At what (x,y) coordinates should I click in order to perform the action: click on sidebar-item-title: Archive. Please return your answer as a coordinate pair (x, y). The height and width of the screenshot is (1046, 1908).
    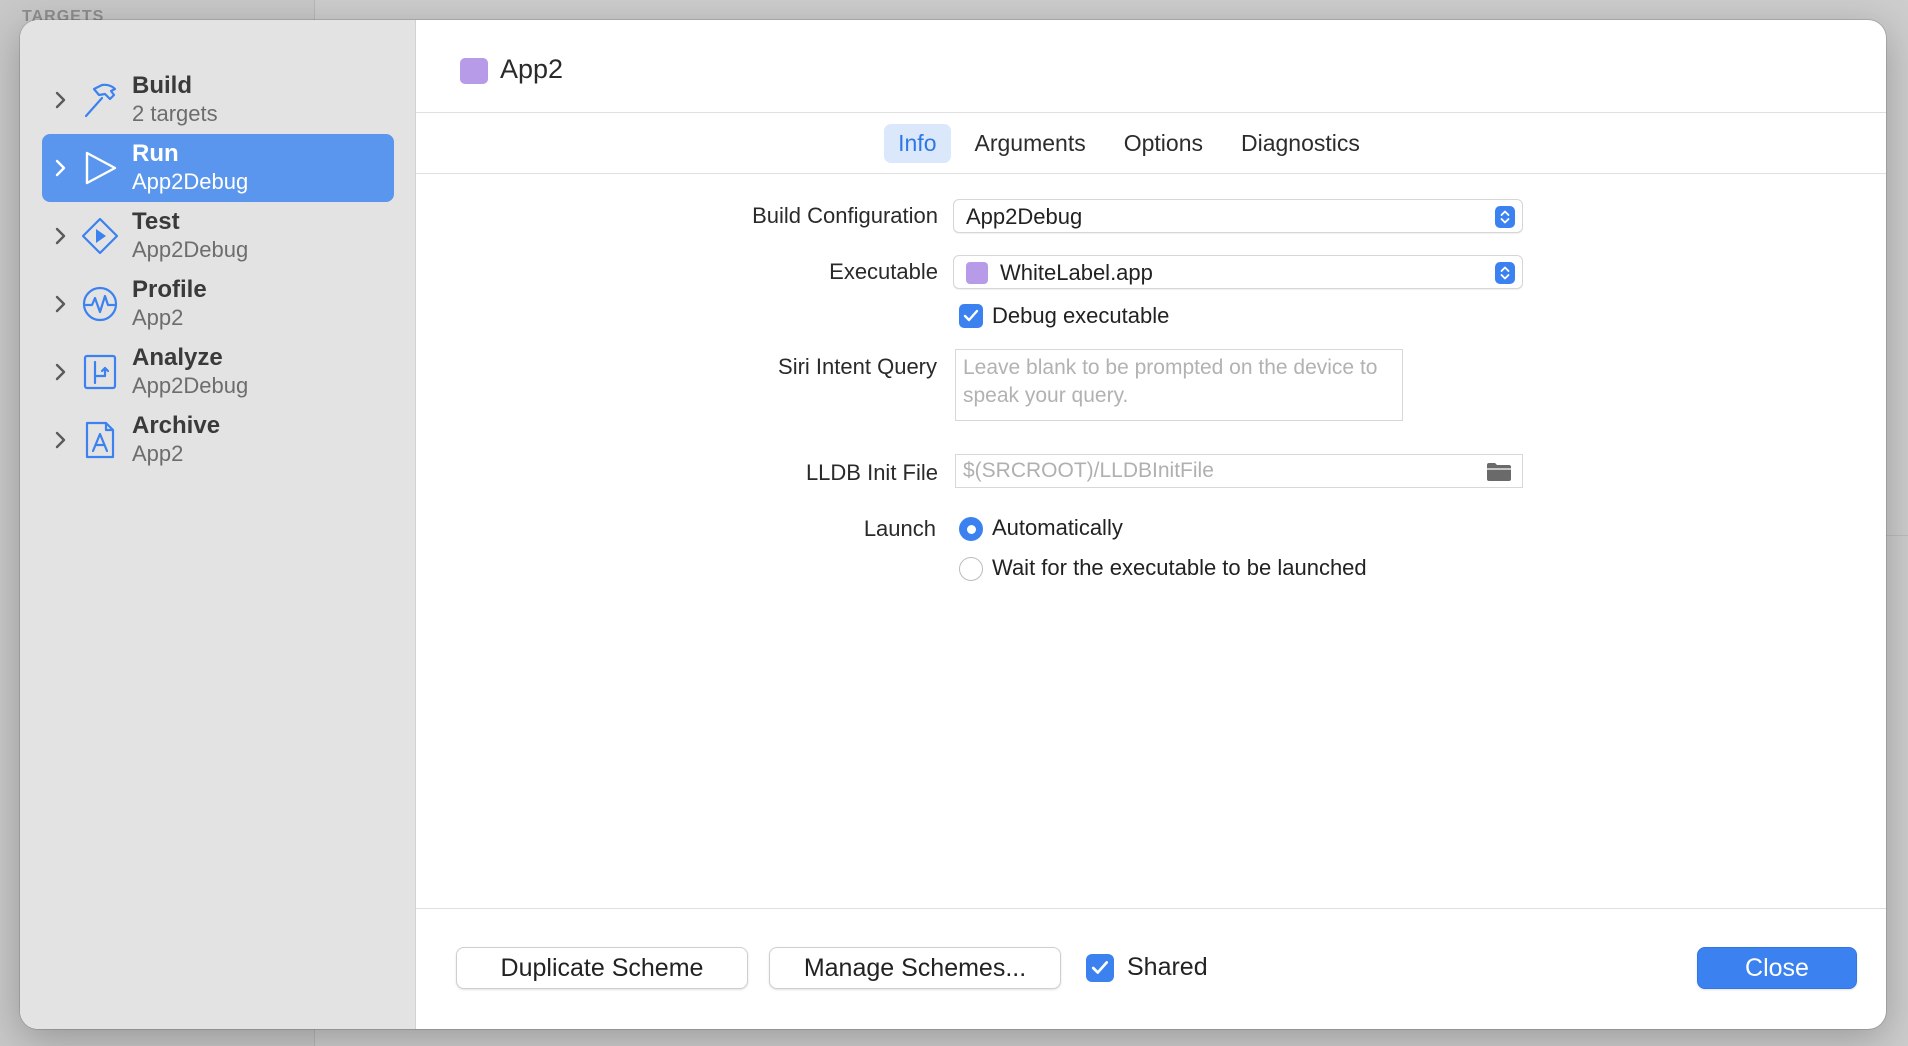
    Looking at the image, I should click on (176, 425).